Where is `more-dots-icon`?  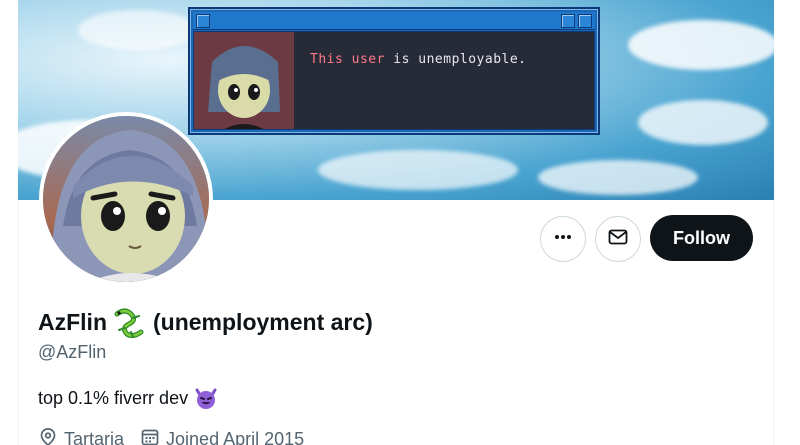
more-dots-icon is located at coordinates (563, 239).